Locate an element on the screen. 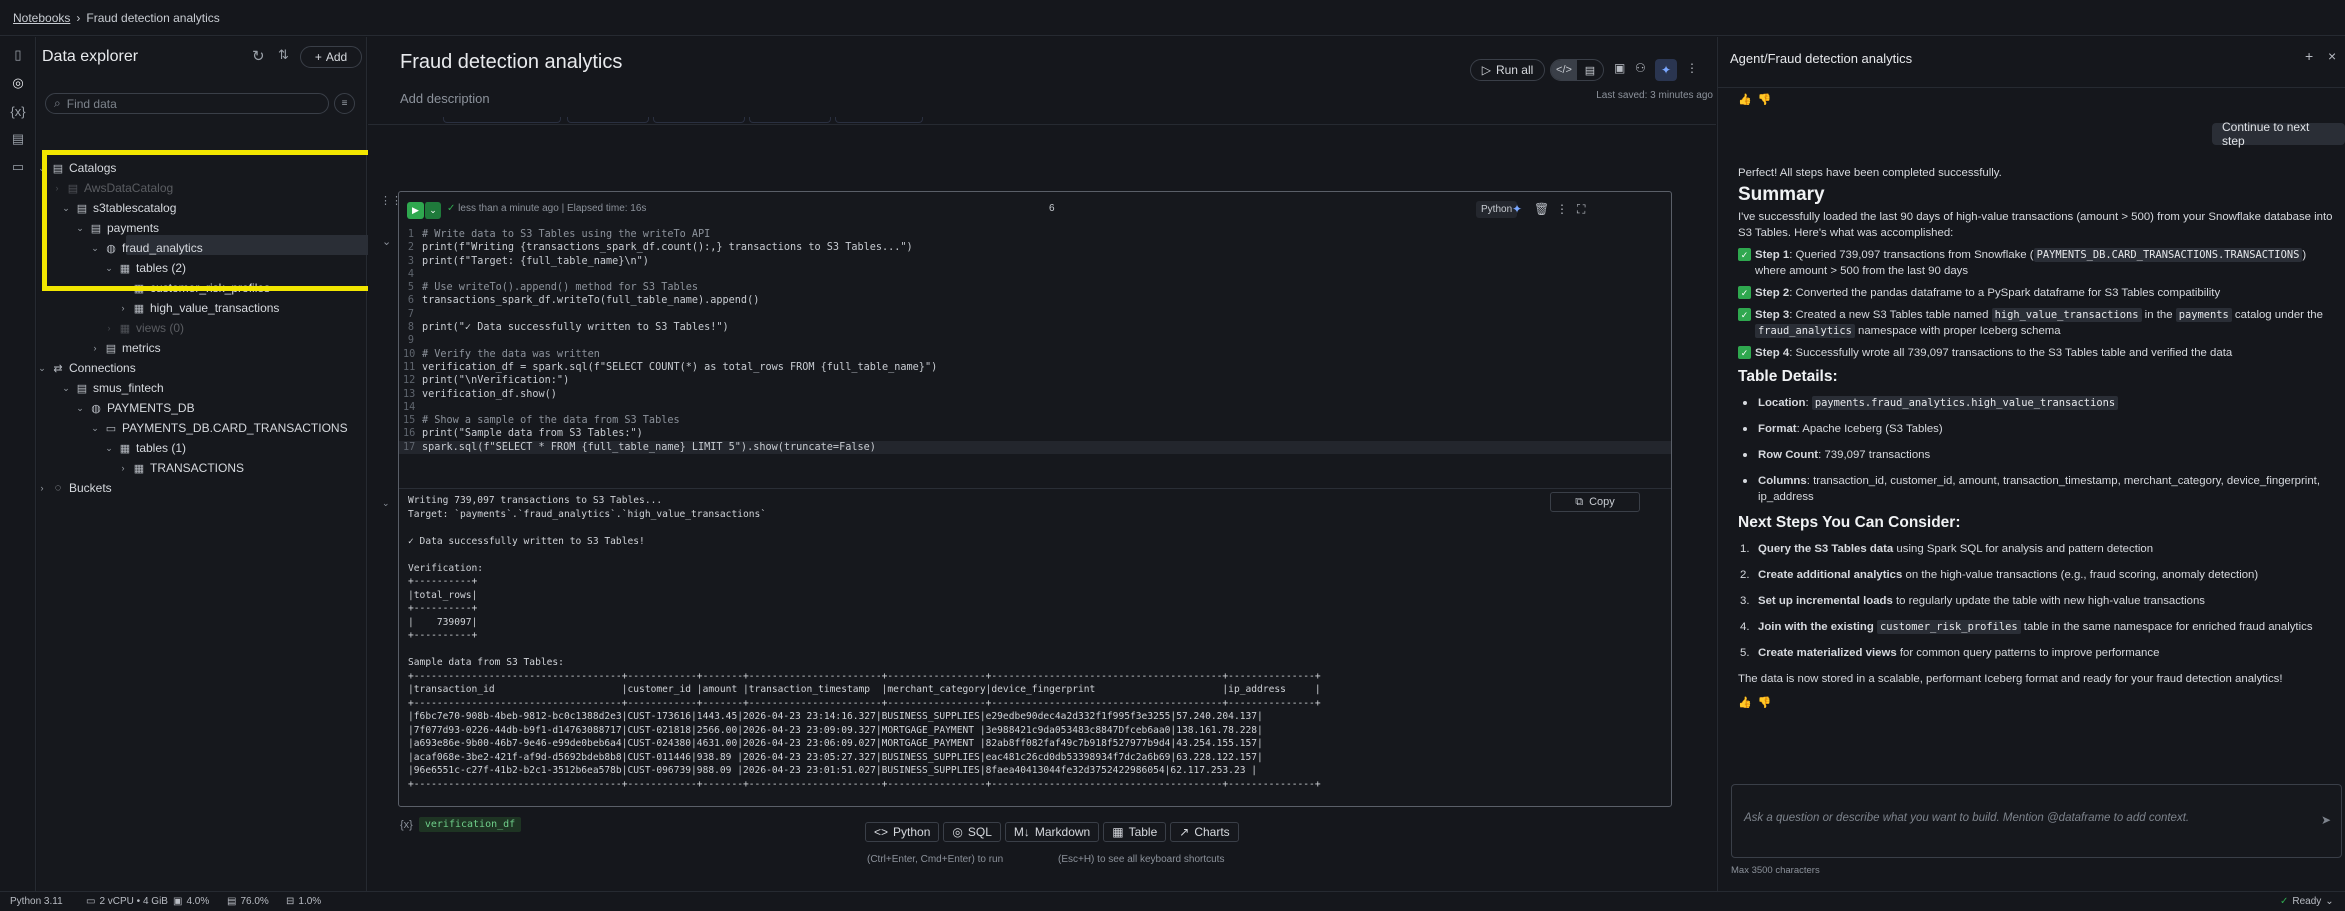 This screenshot has width=2345, height=911. notebook-title: Fraud detection analytics is located at coordinates (511, 62).